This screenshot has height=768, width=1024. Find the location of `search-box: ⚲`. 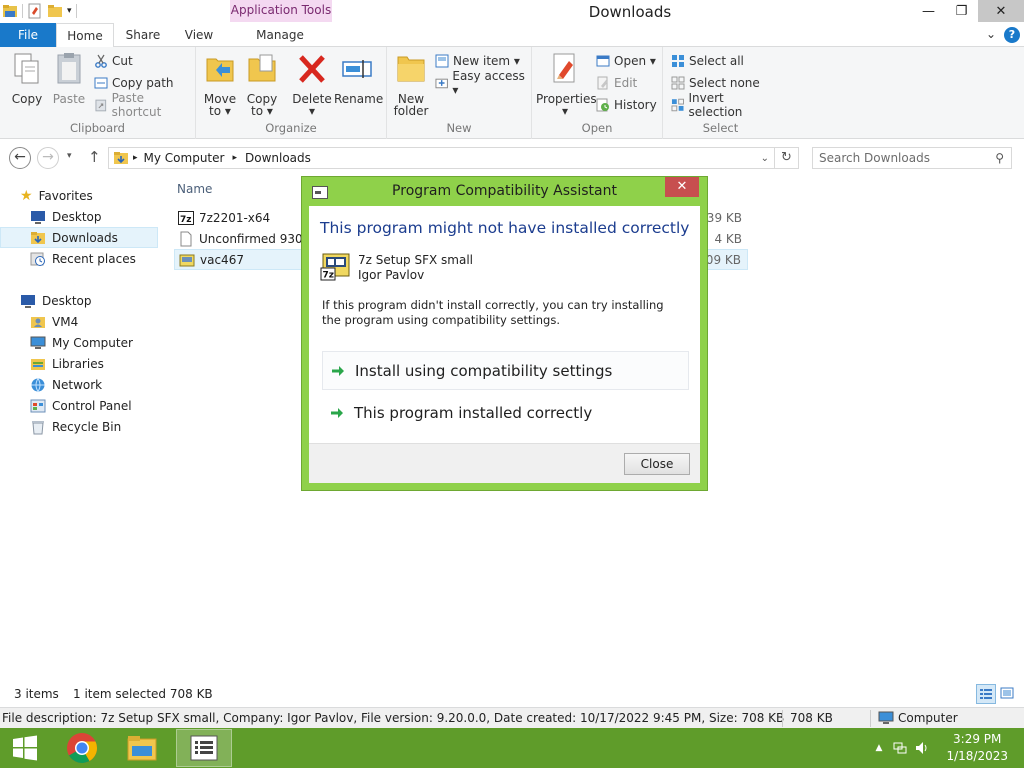

search-box: ⚲ is located at coordinates (912, 158).